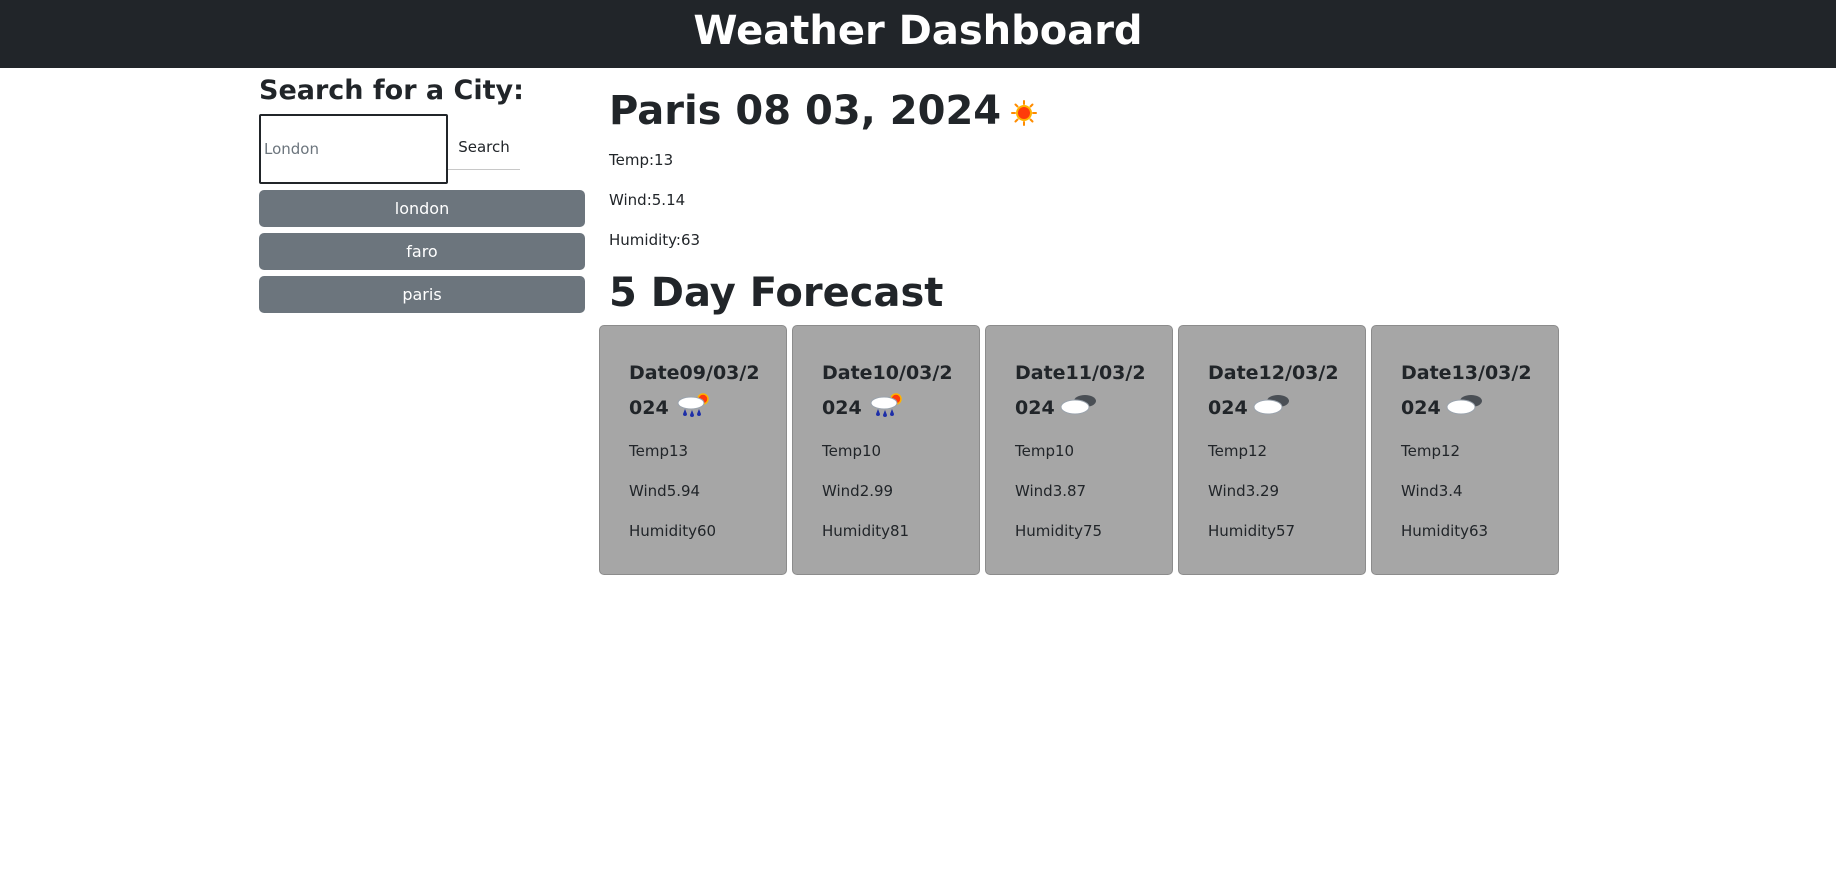 This screenshot has width=1836, height=874. I want to click on history-button-london: london, so click(422, 208).